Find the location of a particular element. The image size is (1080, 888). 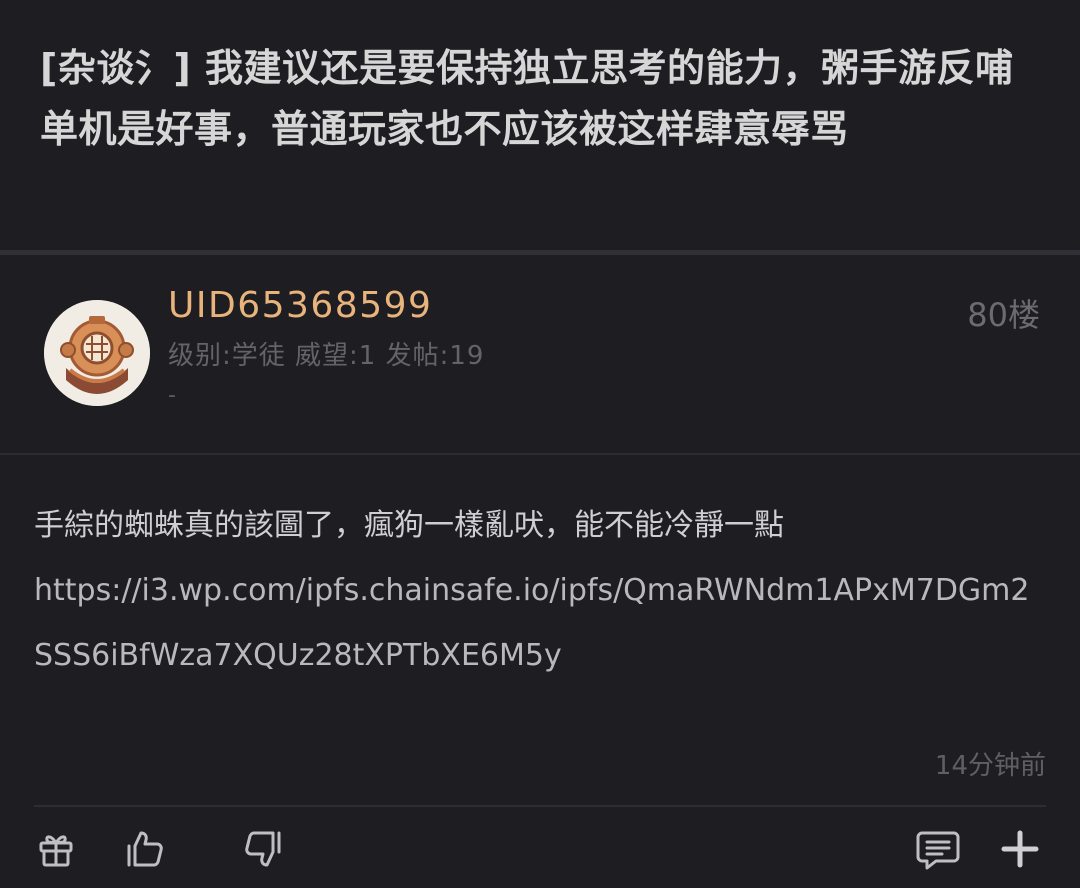

dislike-button is located at coordinates (264, 849).